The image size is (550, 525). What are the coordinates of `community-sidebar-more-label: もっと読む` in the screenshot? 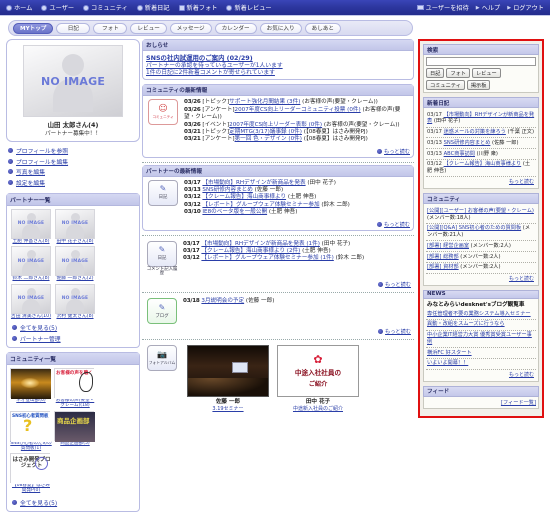 It's located at (521, 279).